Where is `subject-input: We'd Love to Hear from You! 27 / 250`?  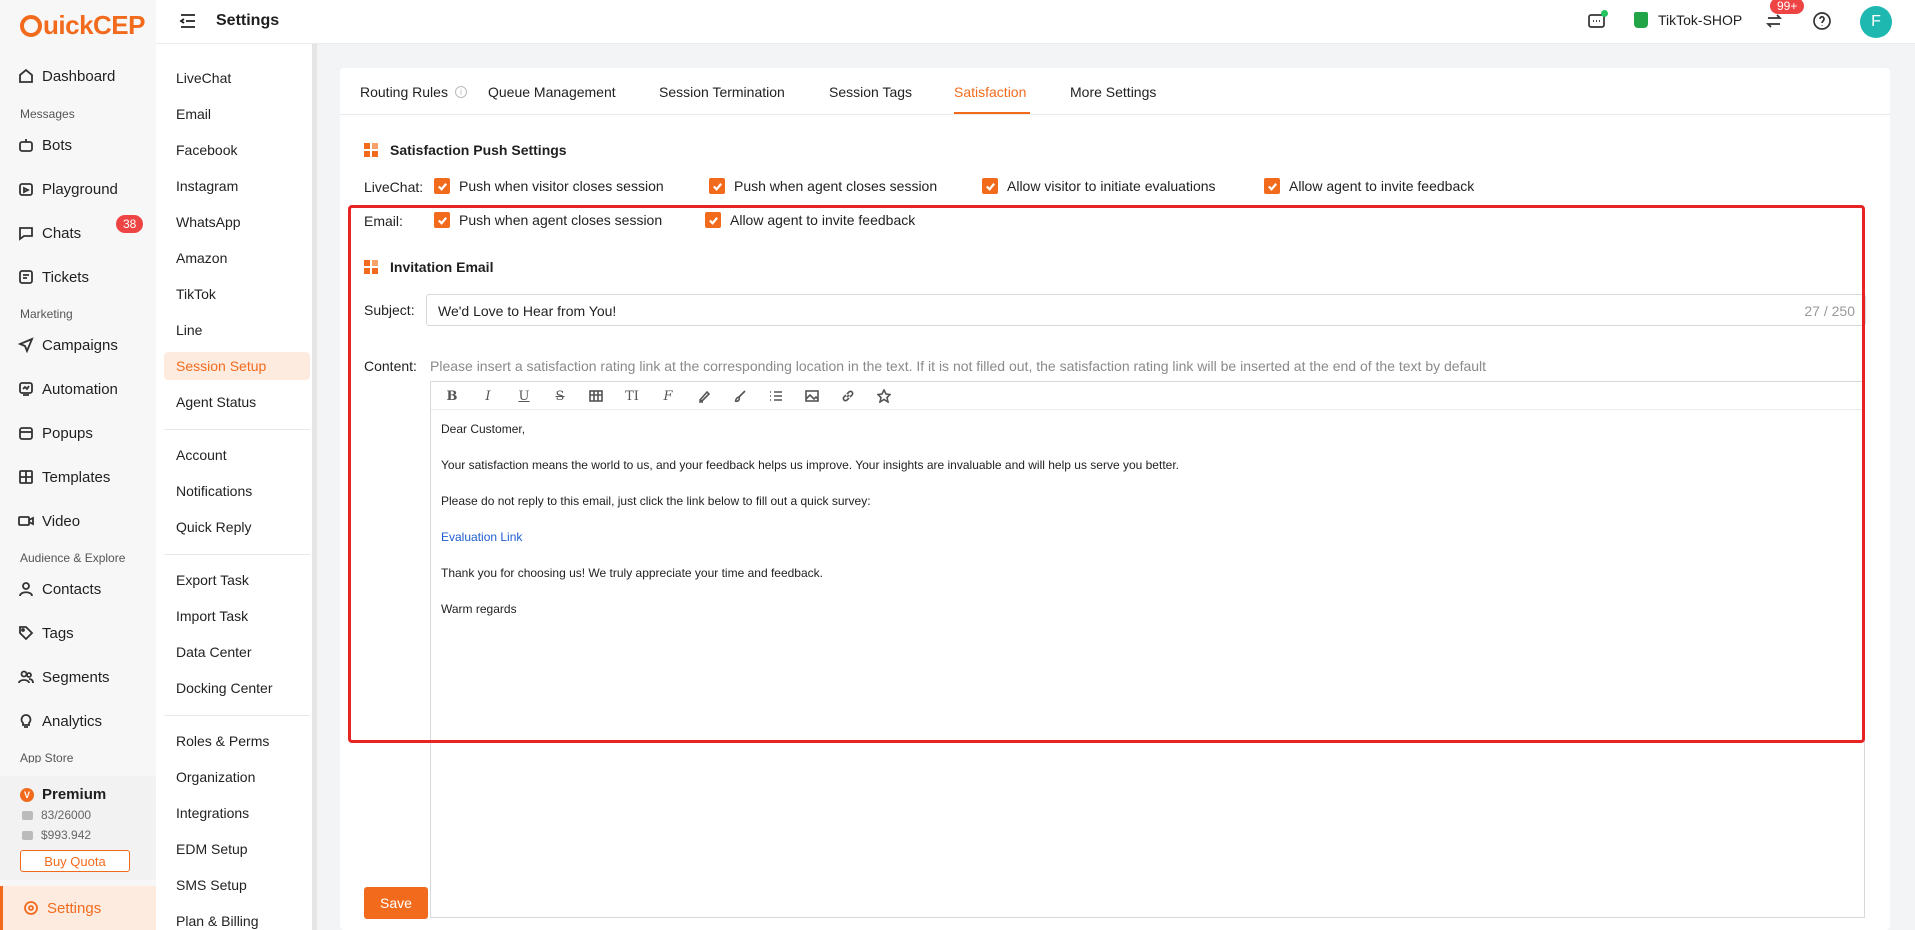
subject-input: We'd Love to Hear from You! 27 / 250 is located at coordinates (1146, 310).